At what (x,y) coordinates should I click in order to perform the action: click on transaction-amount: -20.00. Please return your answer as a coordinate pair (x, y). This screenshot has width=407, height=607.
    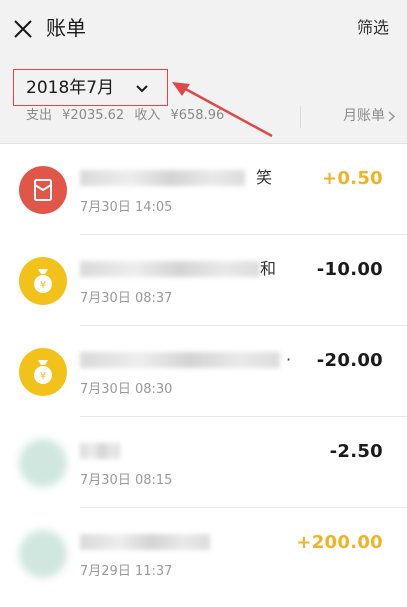
    Looking at the image, I should click on (349, 360).